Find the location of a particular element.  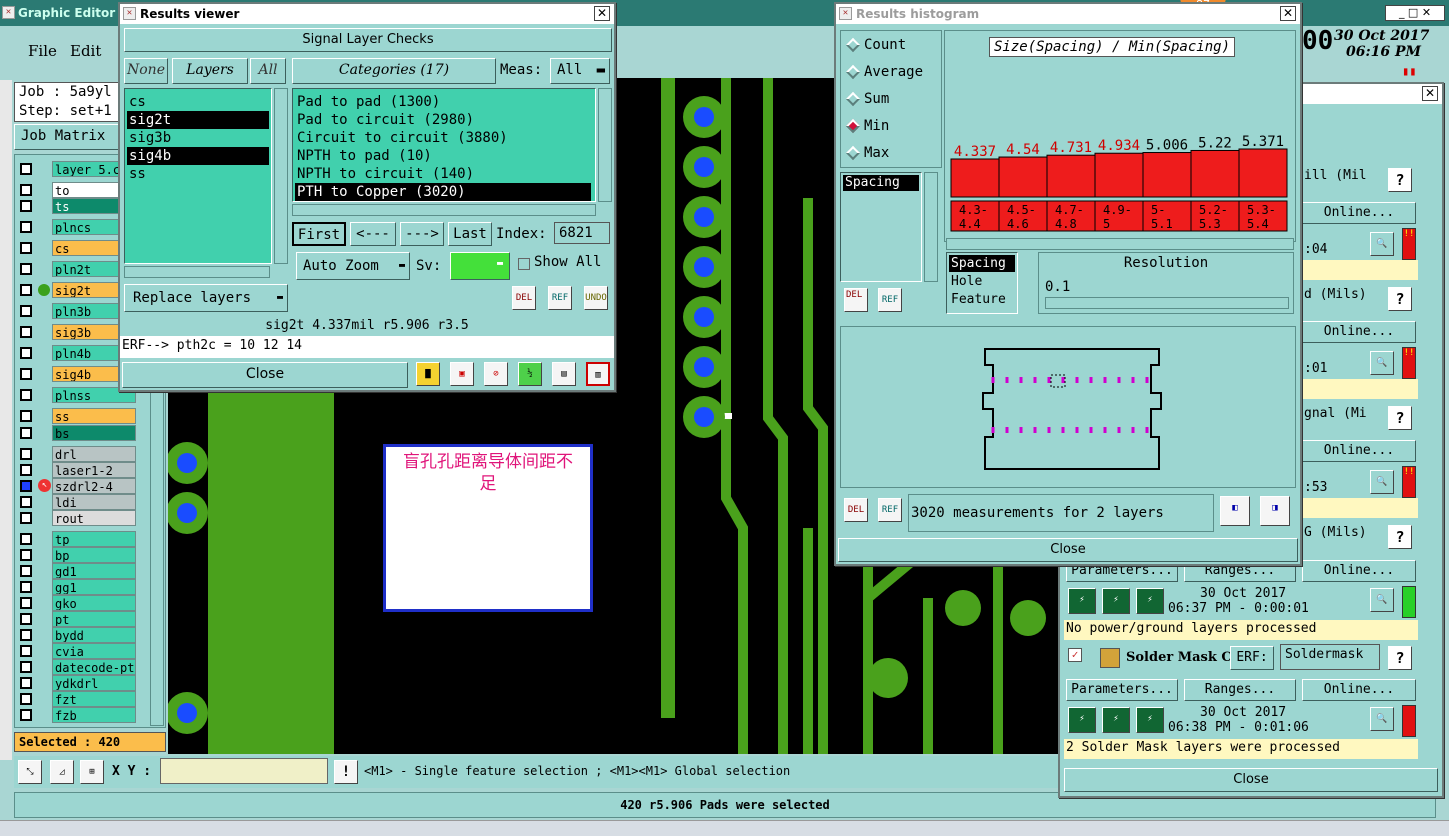

menu-edit: Edit is located at coordinates (85, 51).